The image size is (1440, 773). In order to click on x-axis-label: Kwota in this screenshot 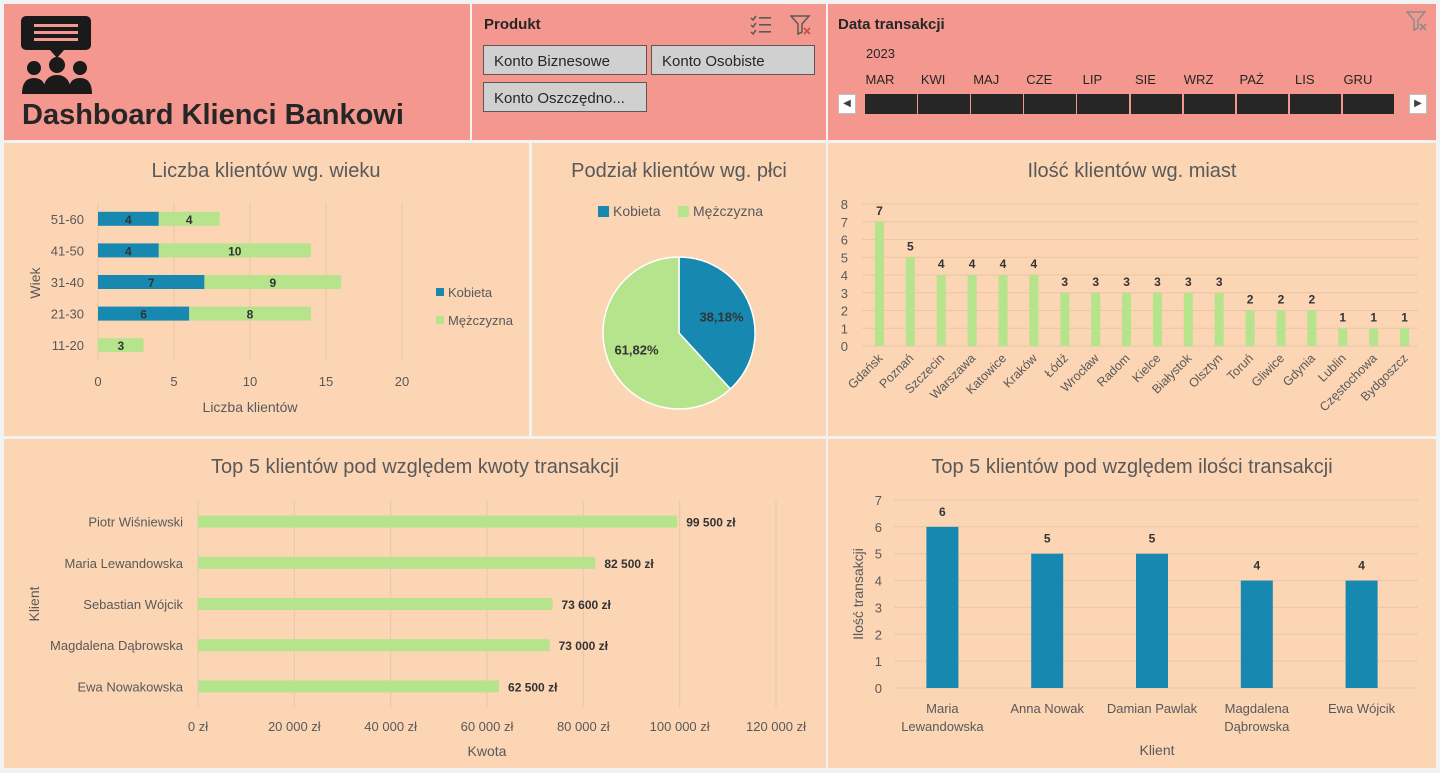, I will do `click(487, 751)`.